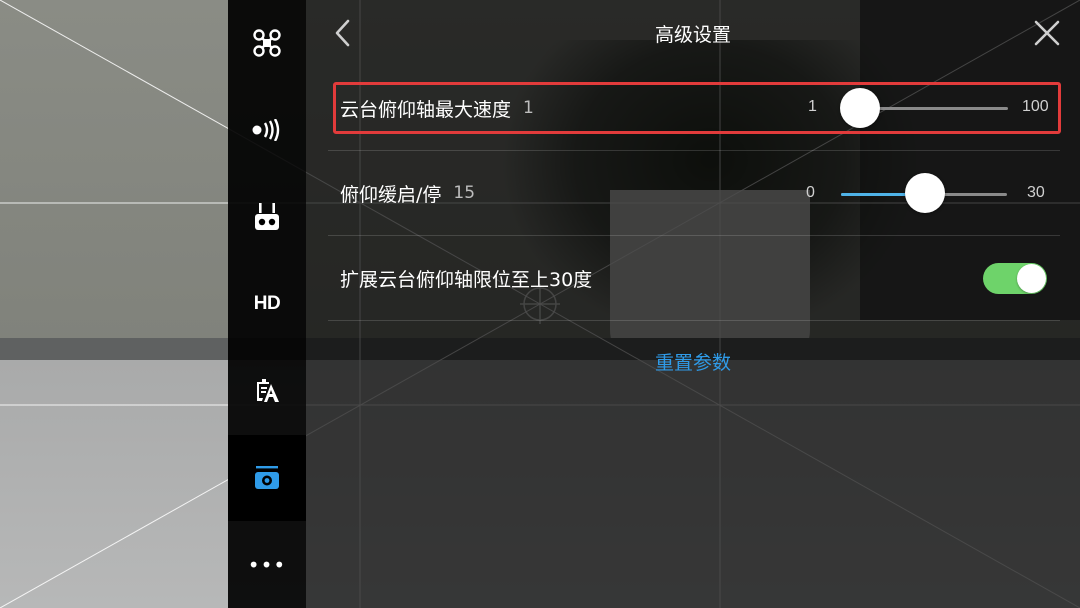  Describe the element at coordinates (925, 193) in the screenshot. I see `pitch-smoothing-slider-thumb` at that location.